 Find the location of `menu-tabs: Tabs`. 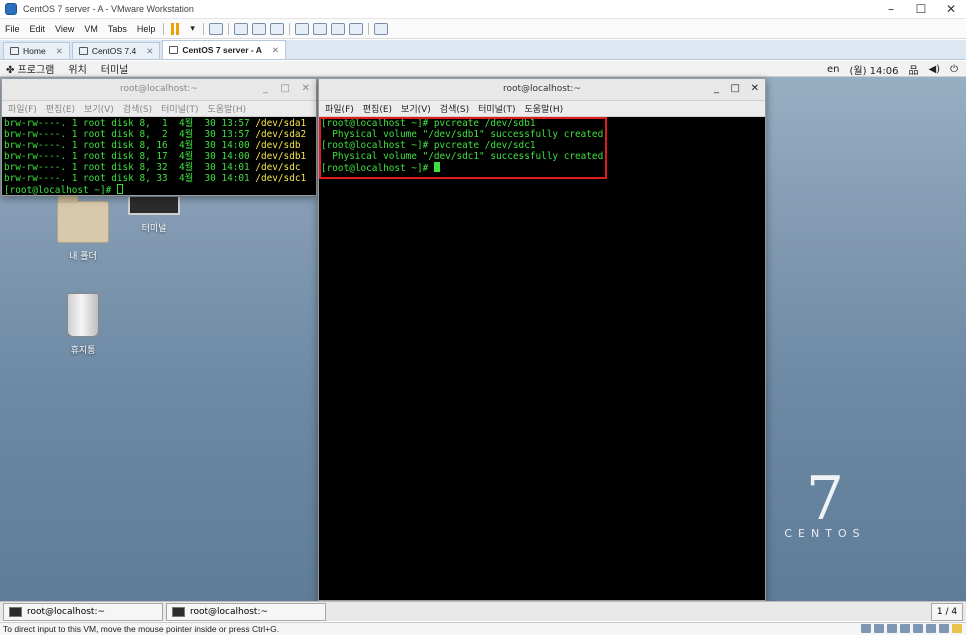

menu-tabs: Tabs is located at coordinates (117, 29).